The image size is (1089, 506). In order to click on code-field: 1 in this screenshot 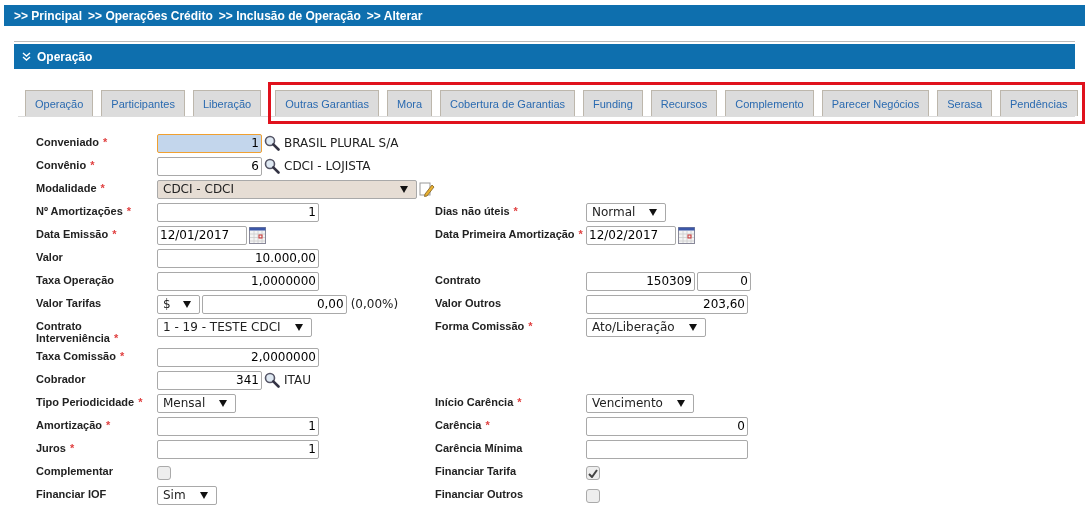, I will do `click(209, 143)`.